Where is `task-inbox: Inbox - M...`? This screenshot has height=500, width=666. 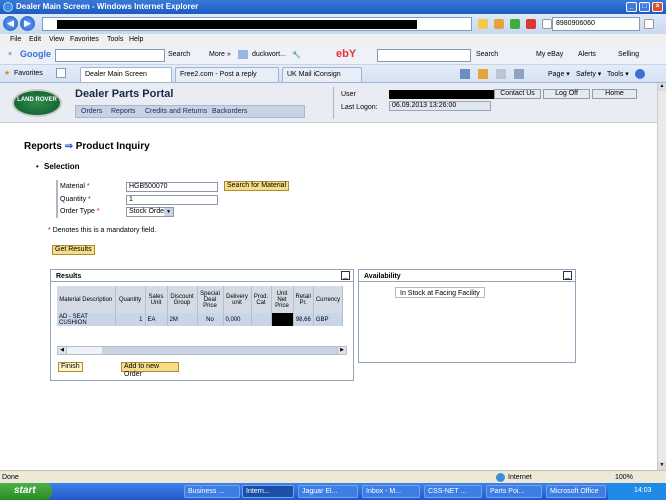
task-inbox: Inbox - M... is located at coordinates (391, 491).